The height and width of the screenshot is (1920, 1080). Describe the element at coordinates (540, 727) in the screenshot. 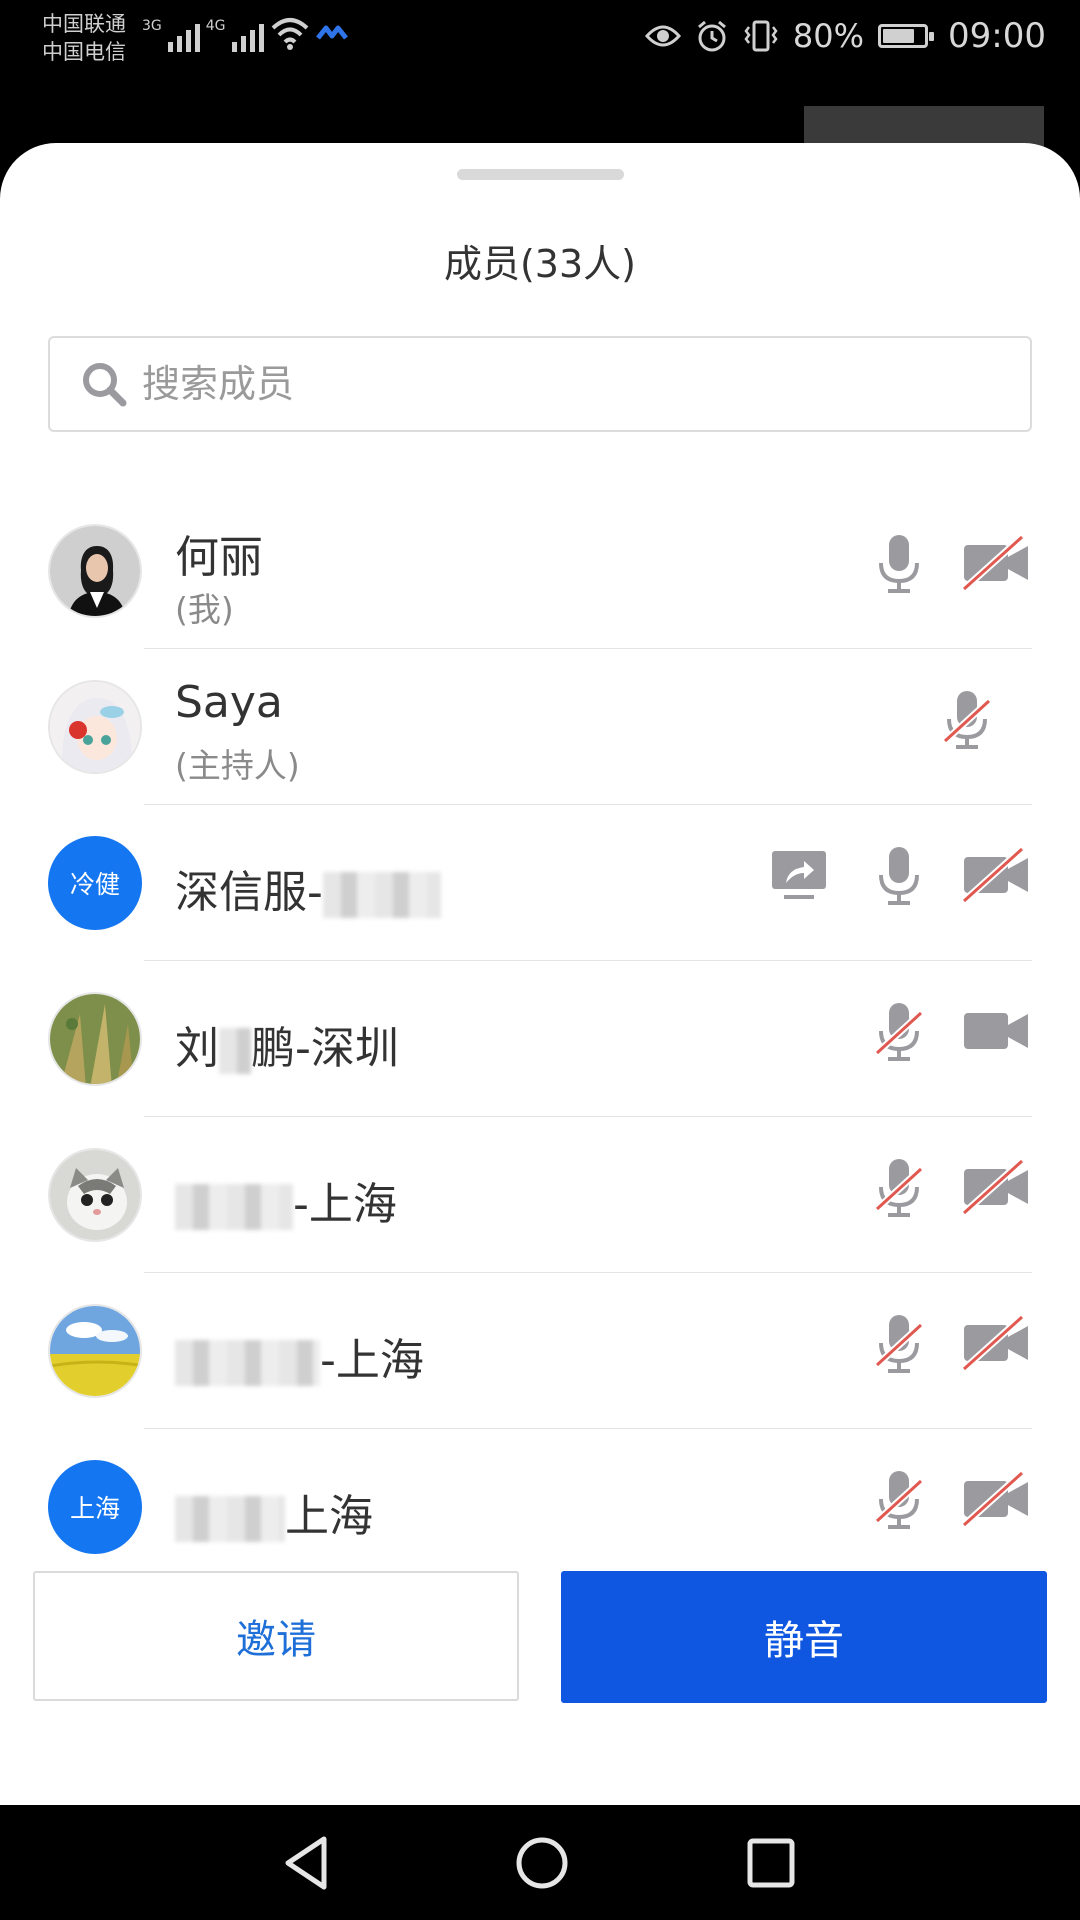

I see `list-item: Saya (主持人)` at that location.